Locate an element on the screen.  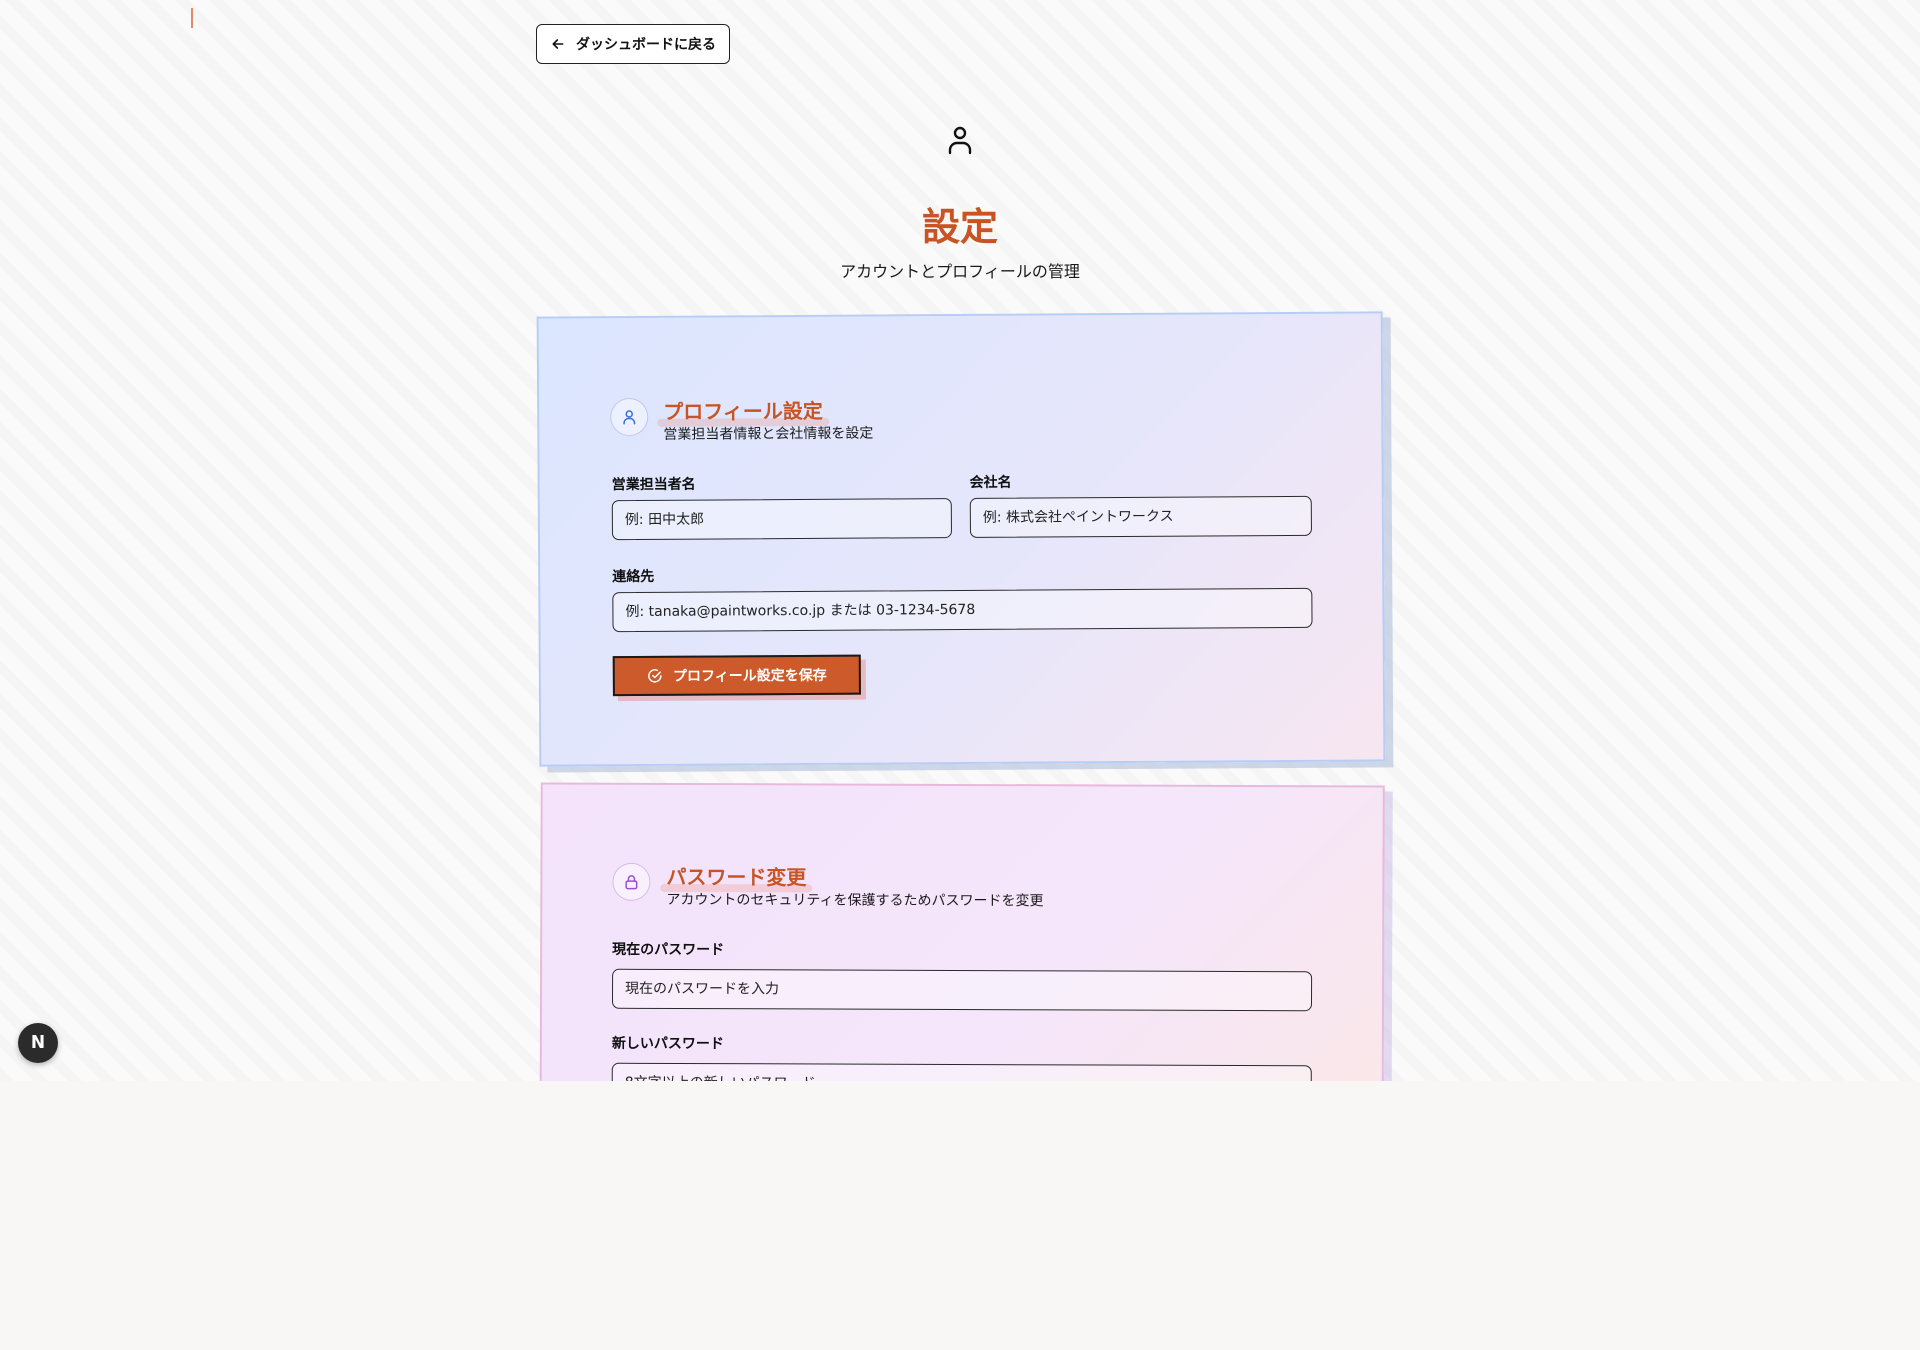
back-to-dashboard-button: ダッシュボードに戻る is located at coordinates (633, 44).